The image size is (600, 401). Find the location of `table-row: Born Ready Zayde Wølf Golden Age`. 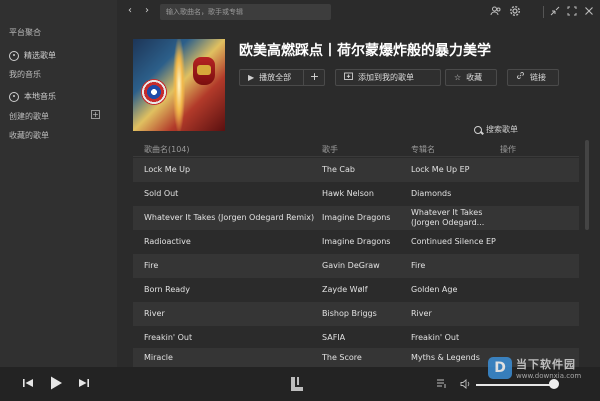

table-row: Born Ready Zayde Wølf Golden Age is located at coordinates (356, 290).